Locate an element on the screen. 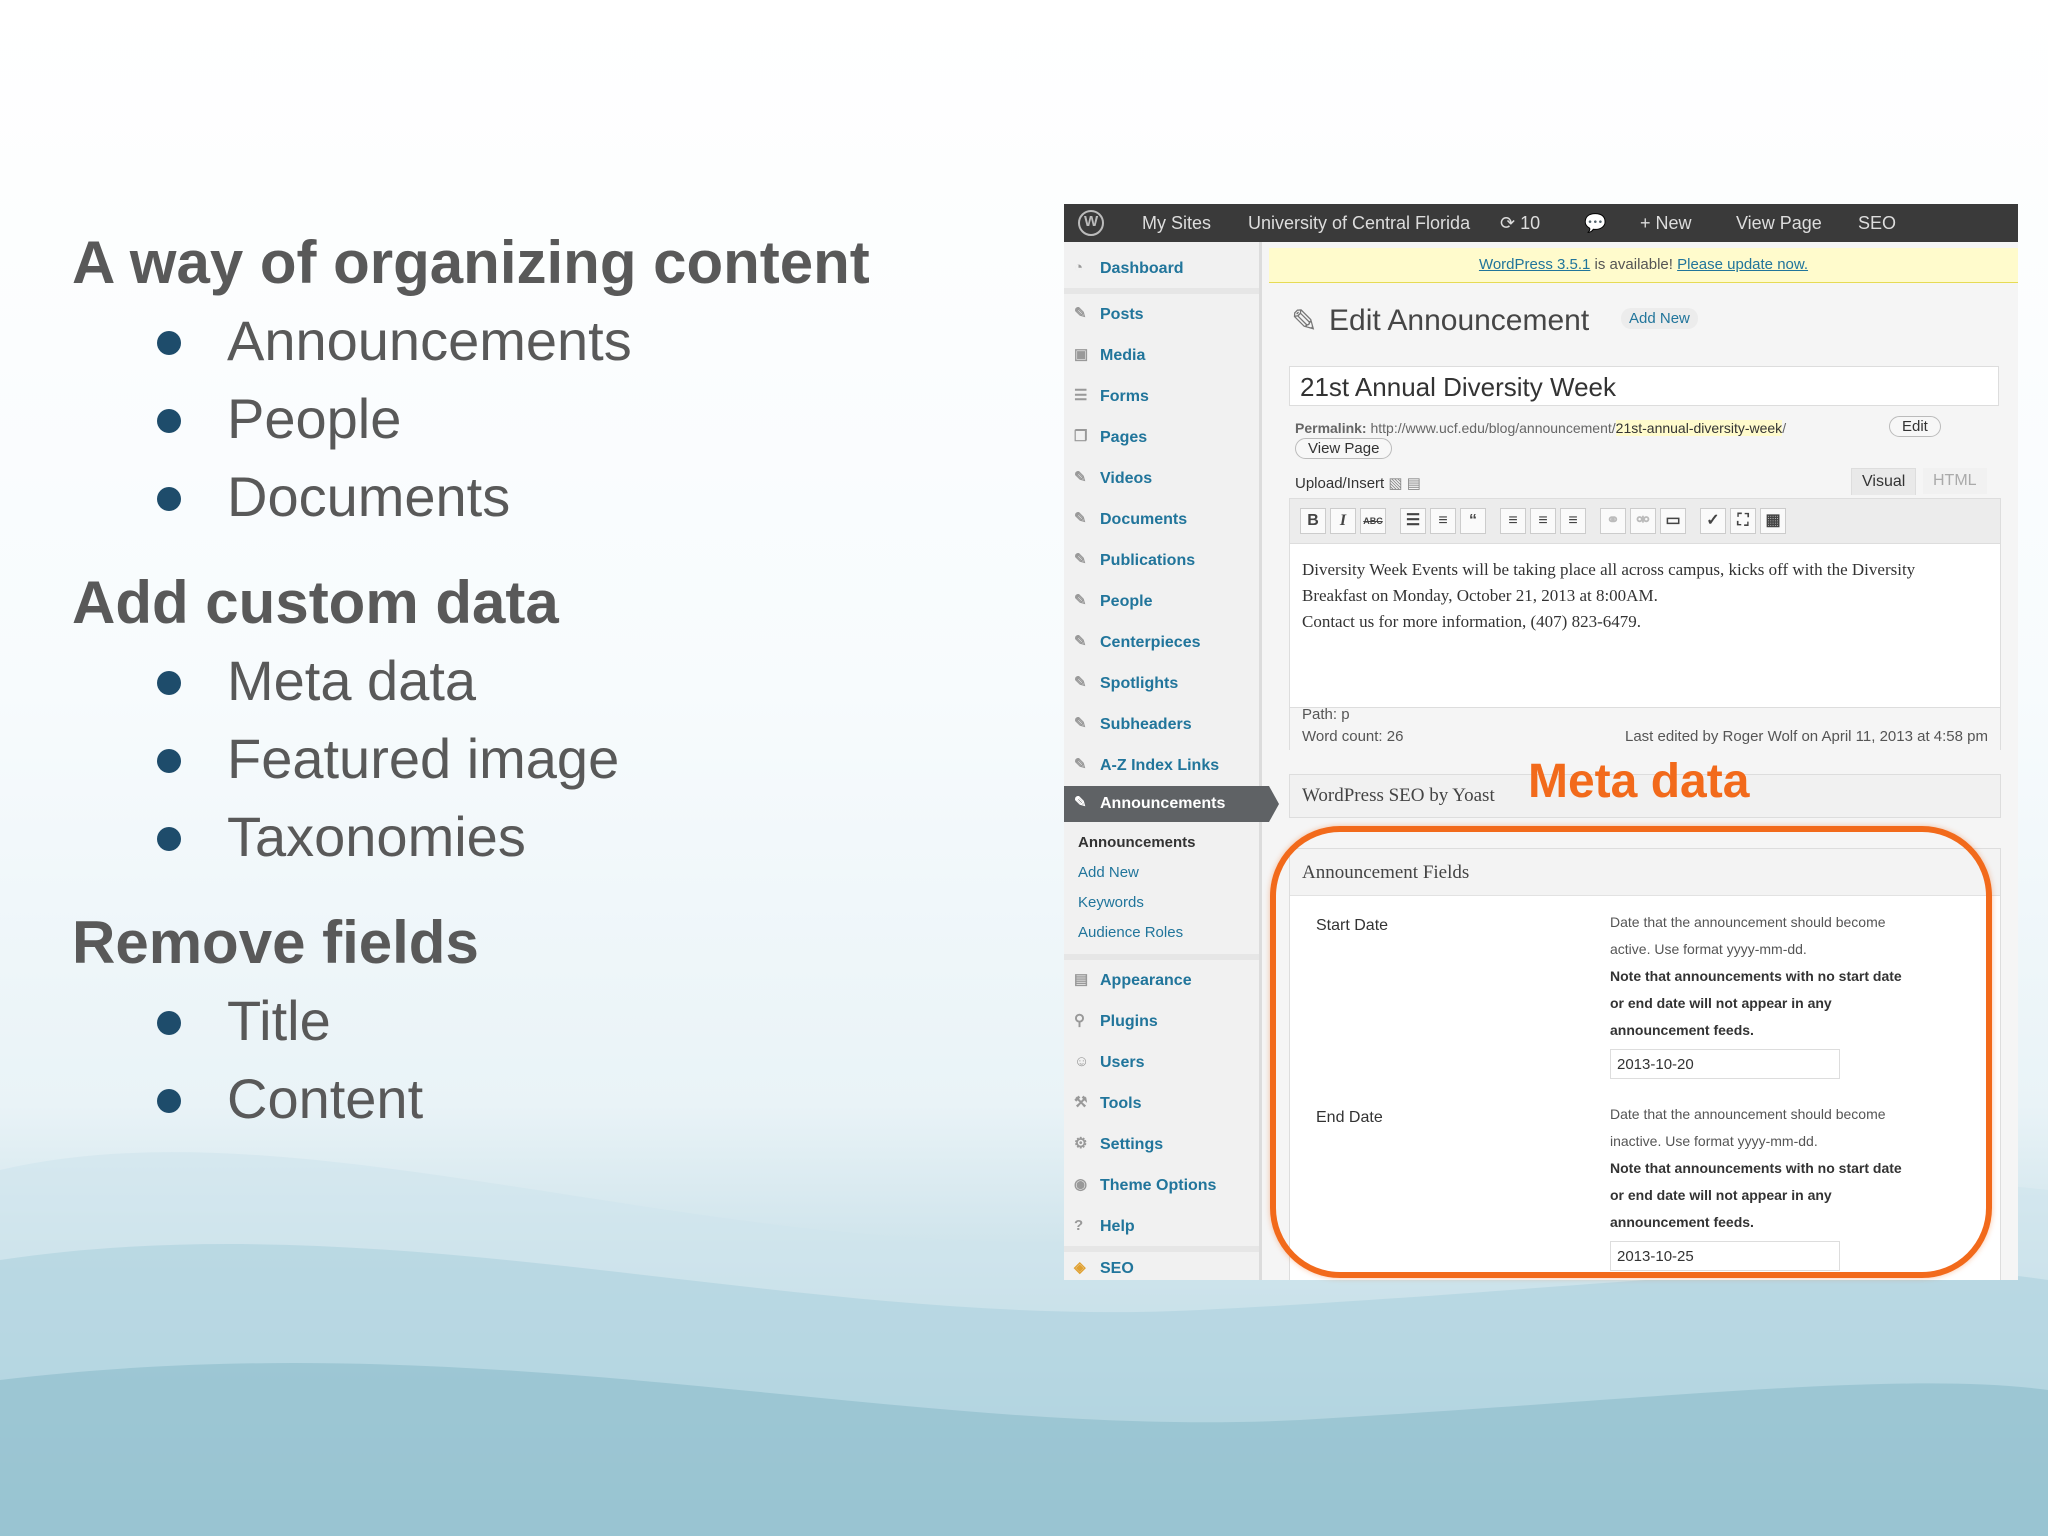  submenu-audience-roles: Audience Roles is located at coordinates (1130, 932).